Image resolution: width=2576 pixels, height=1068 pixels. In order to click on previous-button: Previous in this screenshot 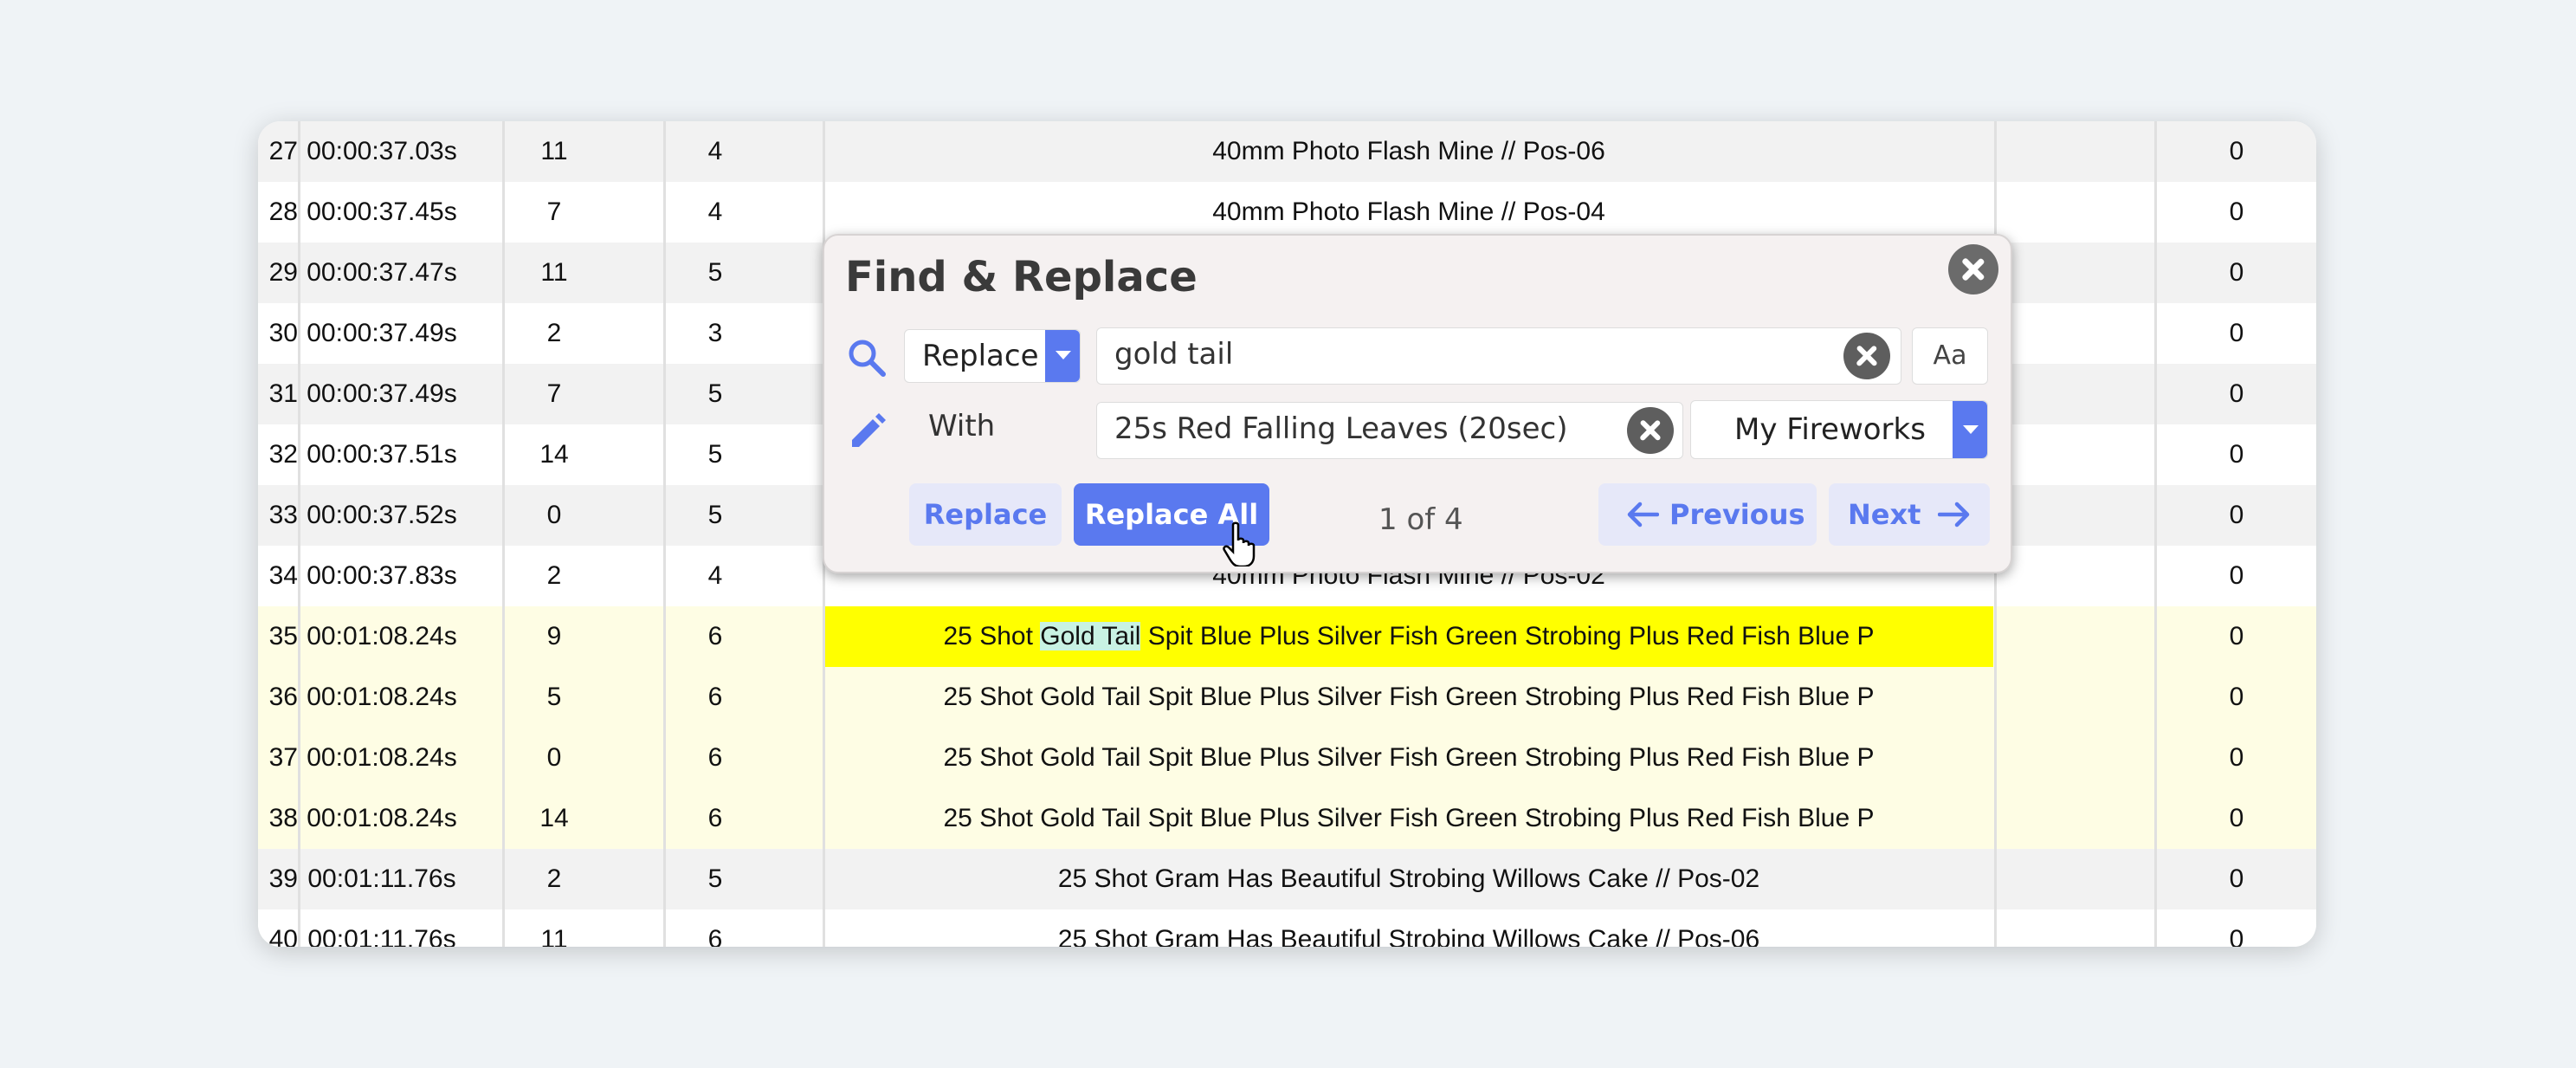, I will do `click(1707, 515)`.